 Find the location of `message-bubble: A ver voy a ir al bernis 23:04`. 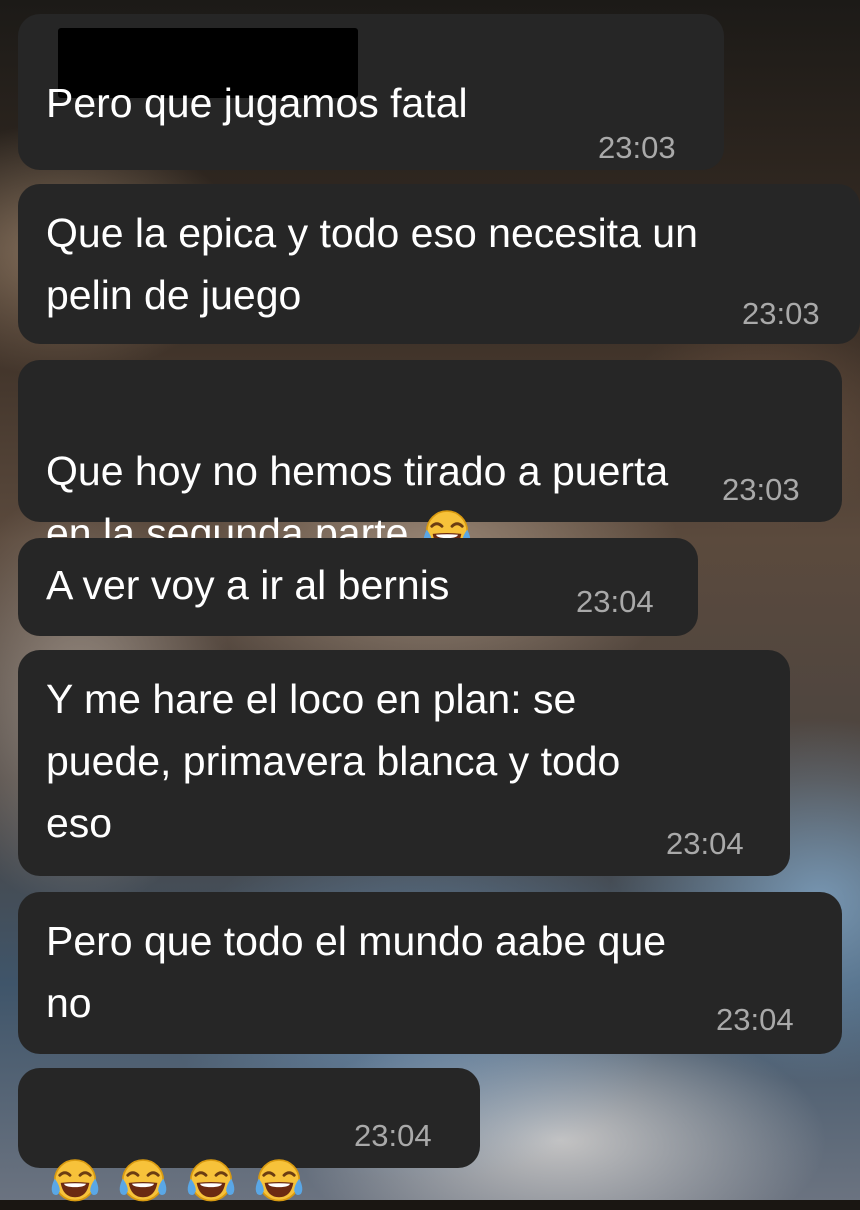

message-bubble: A ver voy a ir al bernis 23:04 is located at coordinates (358, 587).